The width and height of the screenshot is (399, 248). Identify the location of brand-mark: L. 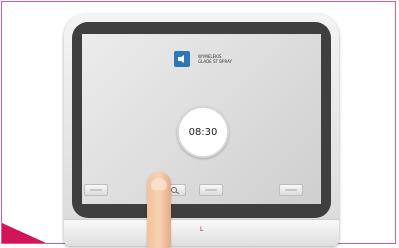
(202, 229).